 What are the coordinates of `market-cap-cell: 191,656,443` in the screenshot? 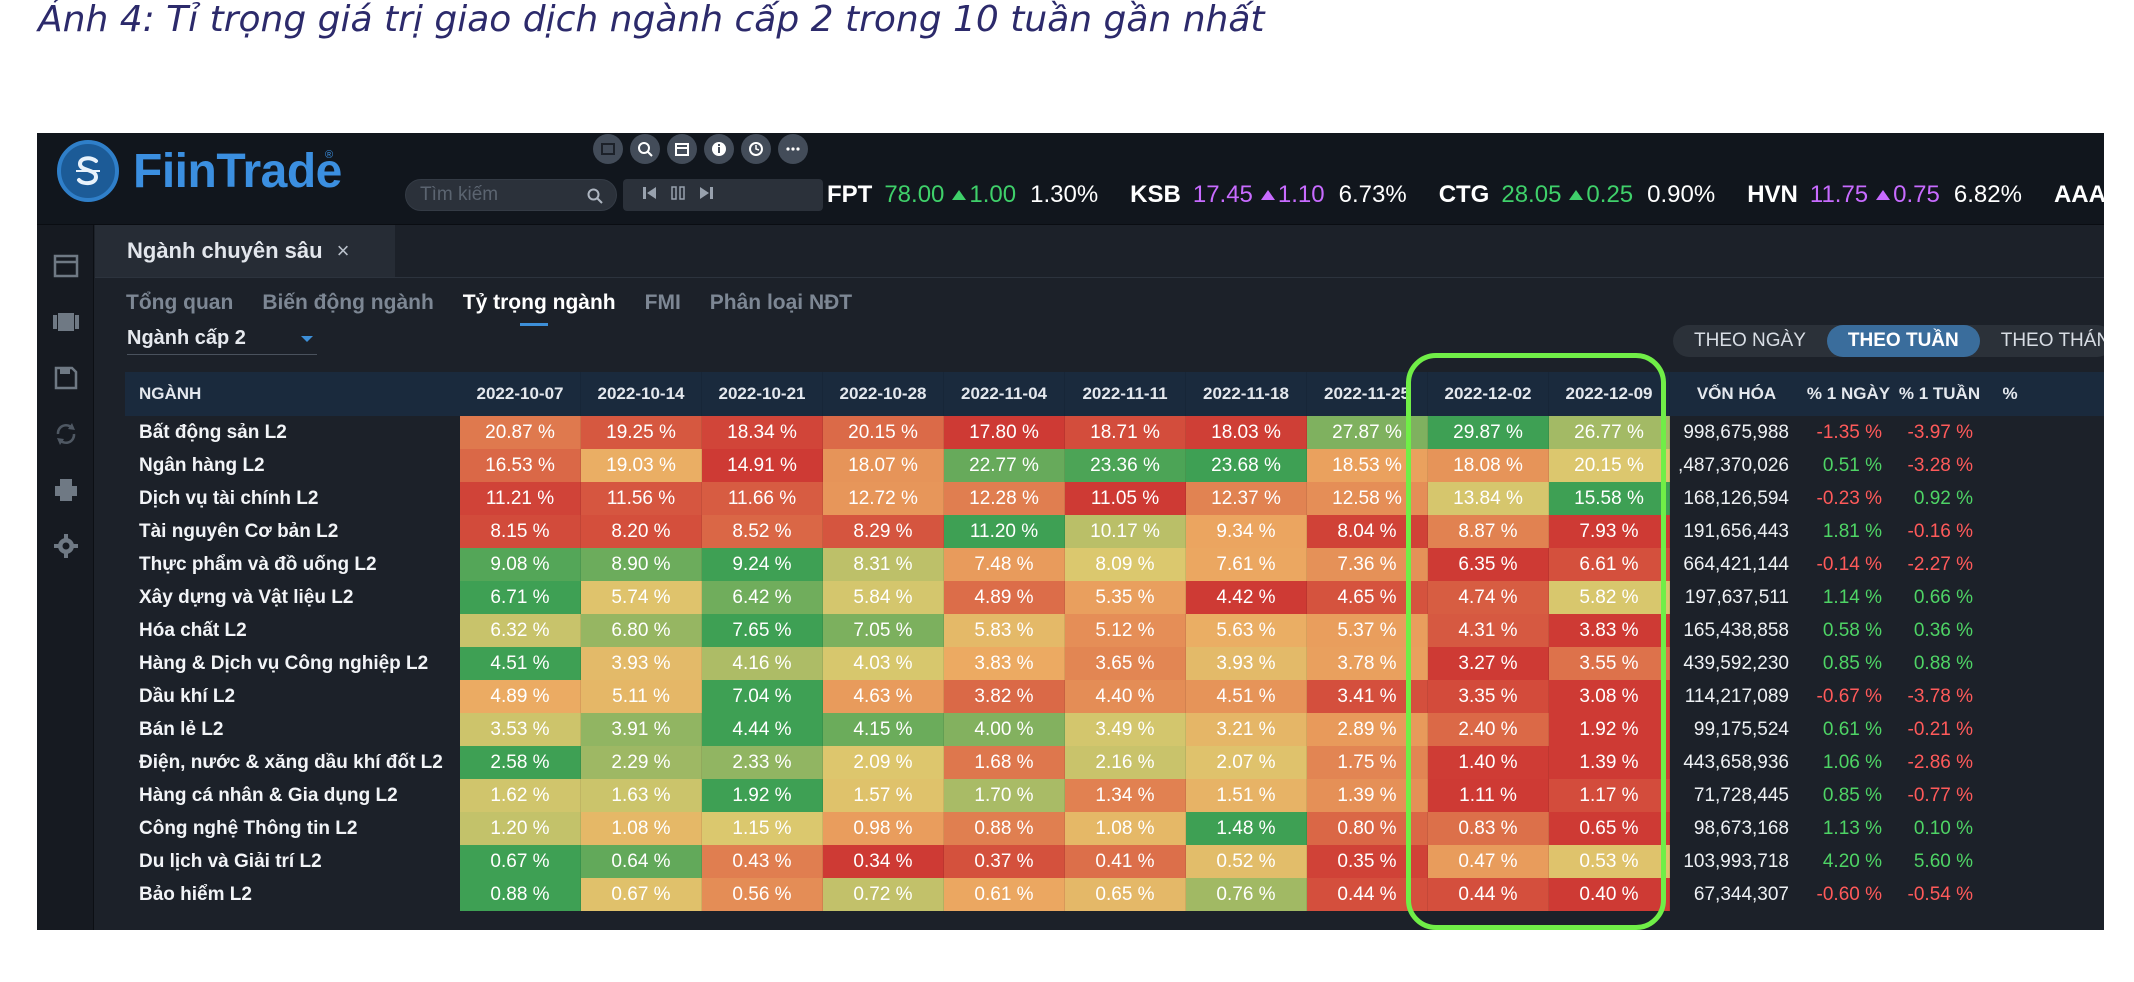 It's located at (1736, 531).